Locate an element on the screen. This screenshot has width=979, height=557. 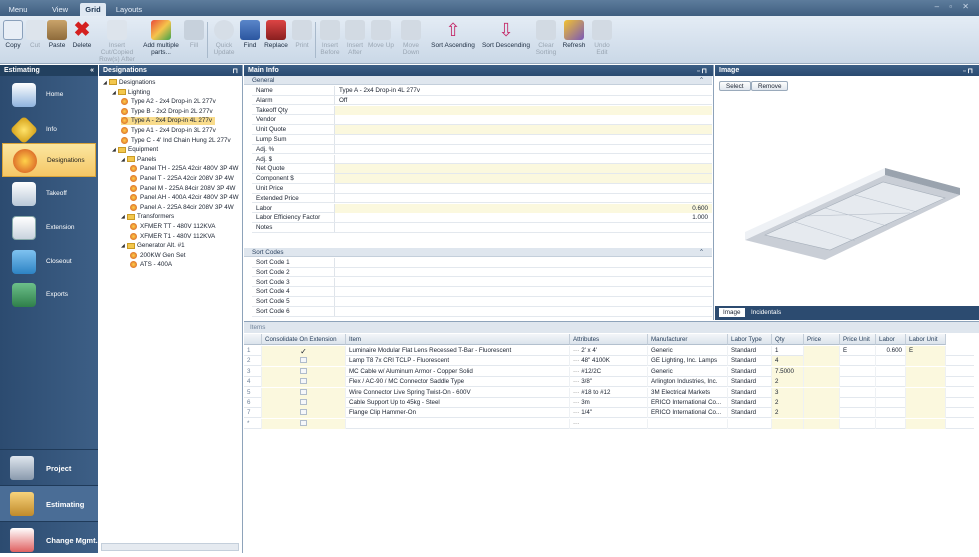
table-cell: 4 is located at coordinates (788, 361).